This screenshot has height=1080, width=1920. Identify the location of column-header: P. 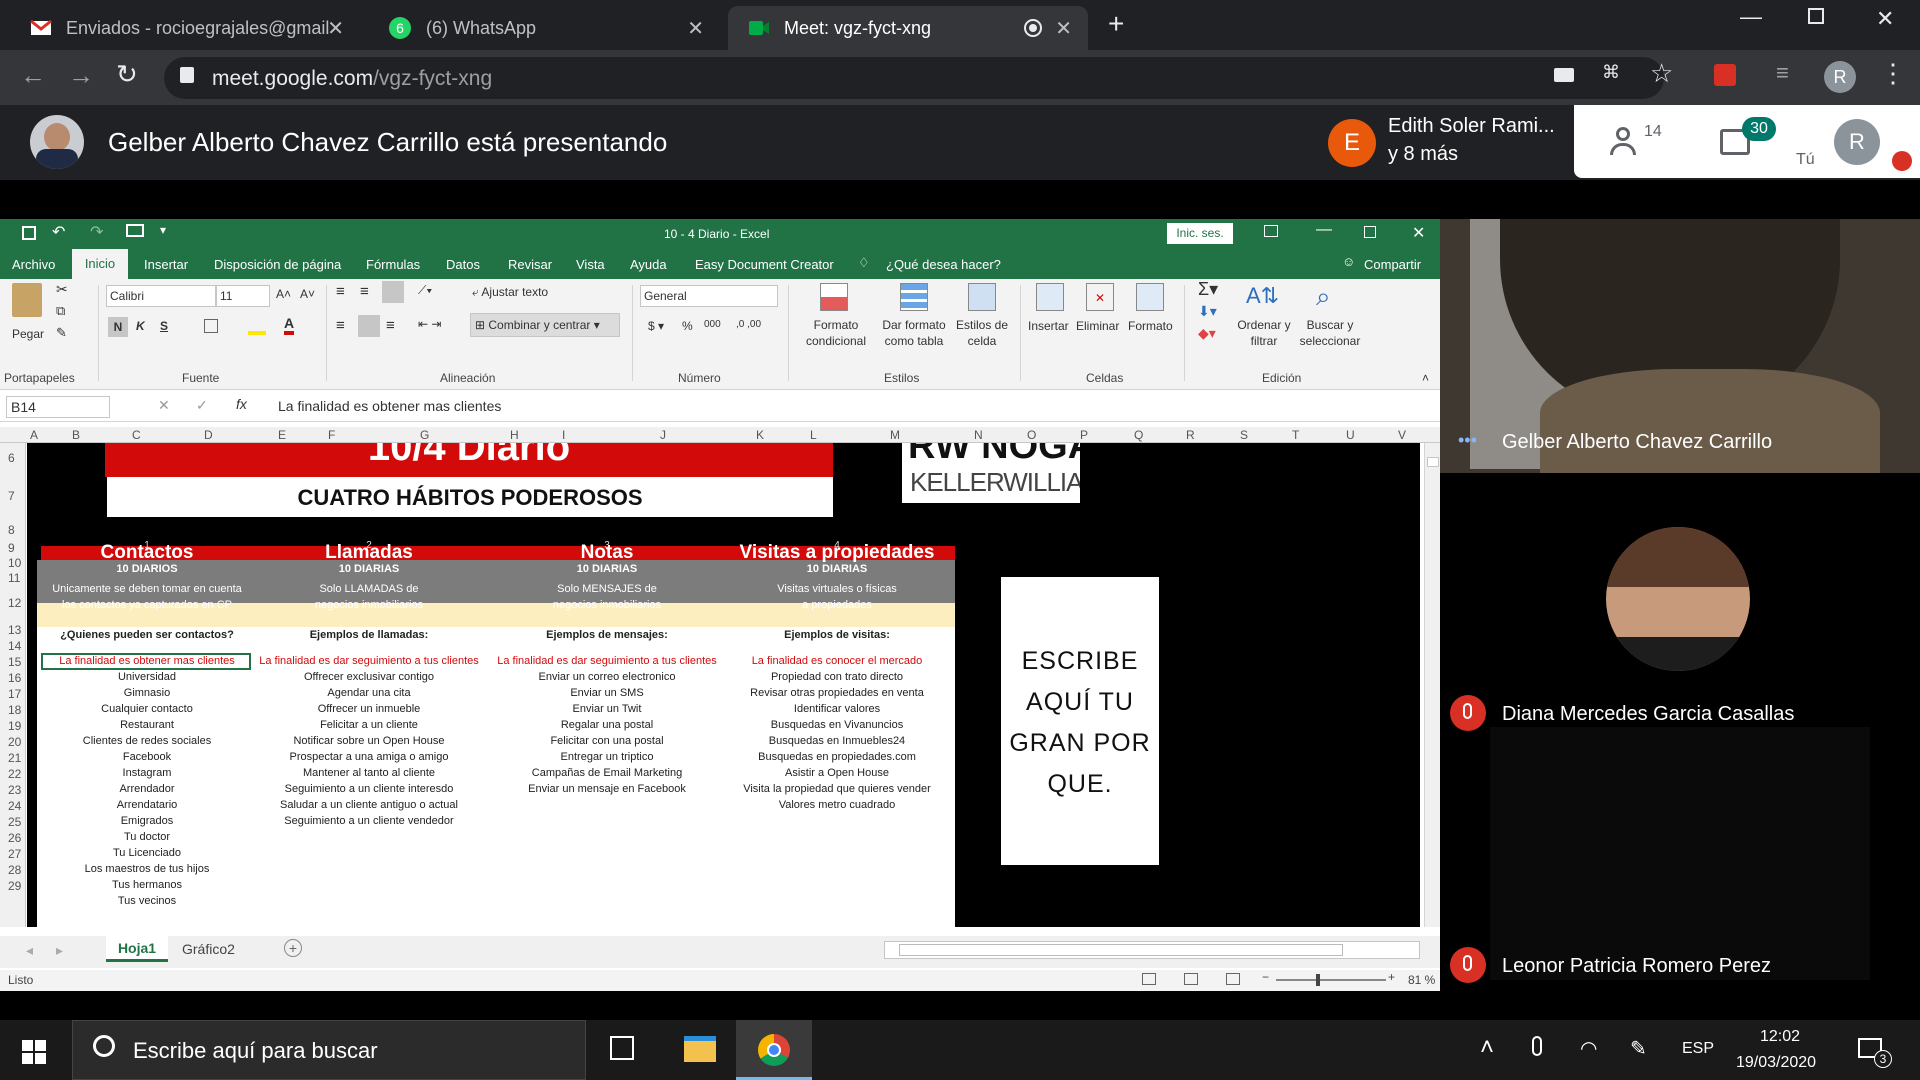
(1084, 435).